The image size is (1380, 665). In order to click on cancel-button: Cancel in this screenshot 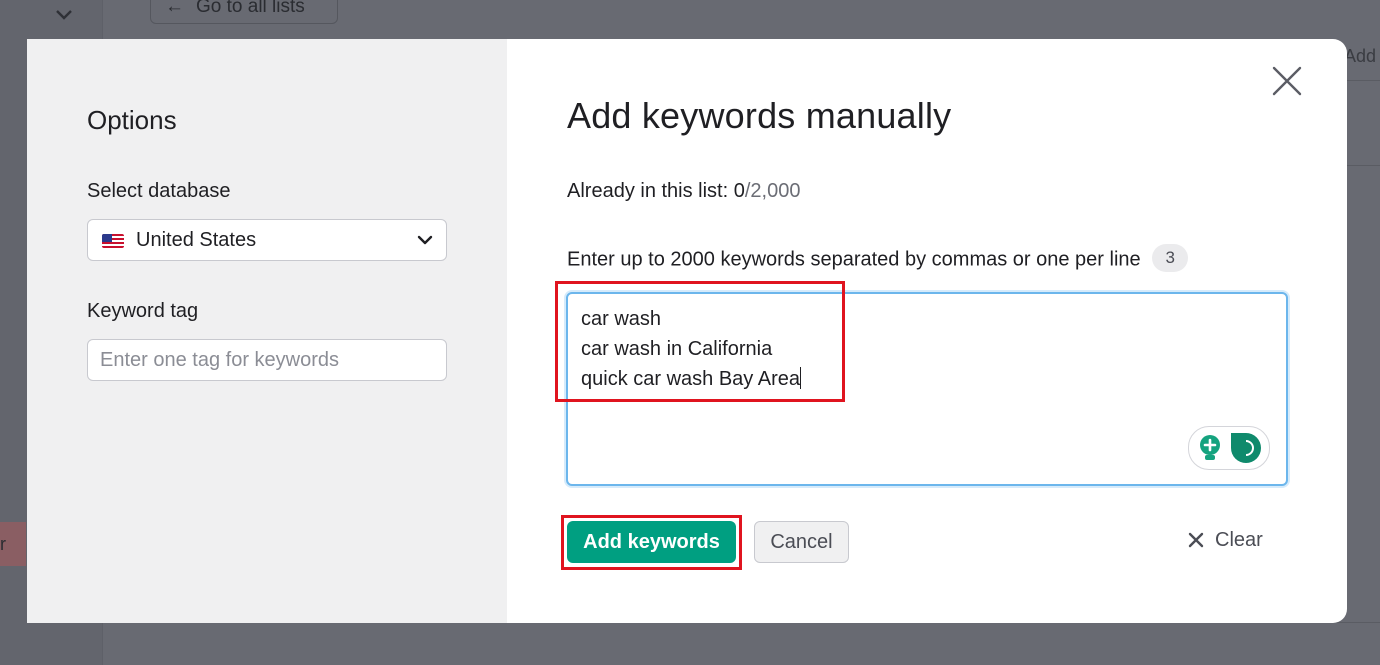, I will do `click(801, 542)`.